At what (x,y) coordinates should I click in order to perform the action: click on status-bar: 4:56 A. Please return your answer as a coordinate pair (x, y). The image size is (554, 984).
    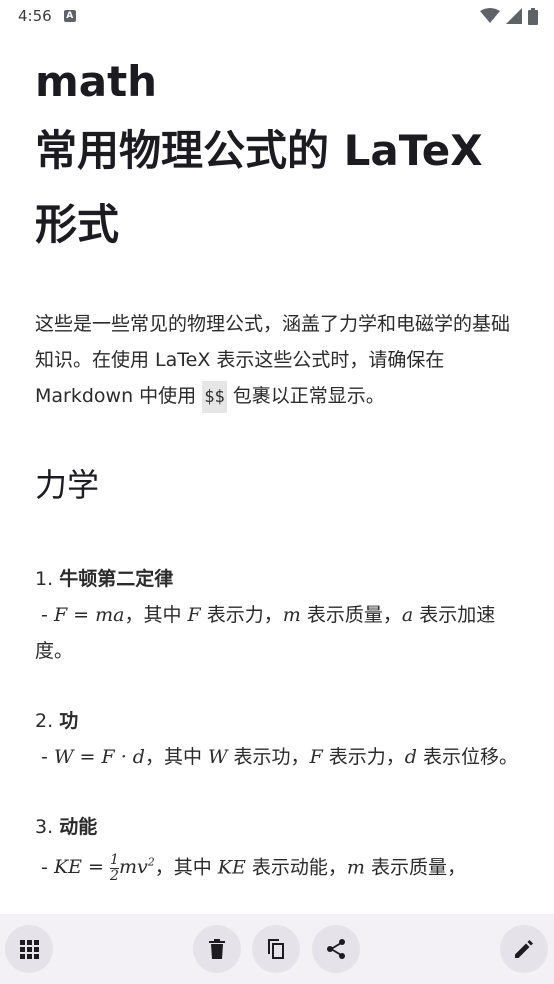
    Looking at the image, I should click on (277, 16).